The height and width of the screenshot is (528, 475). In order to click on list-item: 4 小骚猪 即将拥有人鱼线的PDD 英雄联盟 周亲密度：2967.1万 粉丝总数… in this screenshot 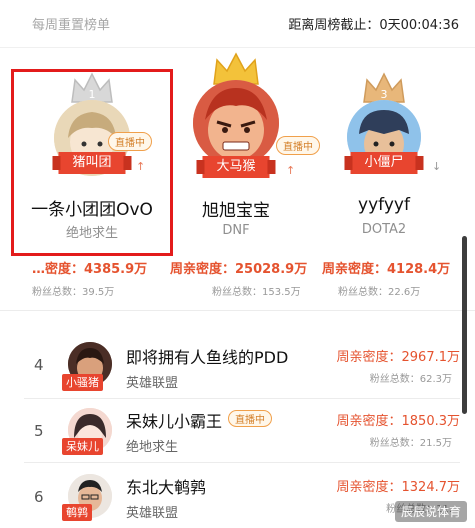, I will do `click(230, 368)`.